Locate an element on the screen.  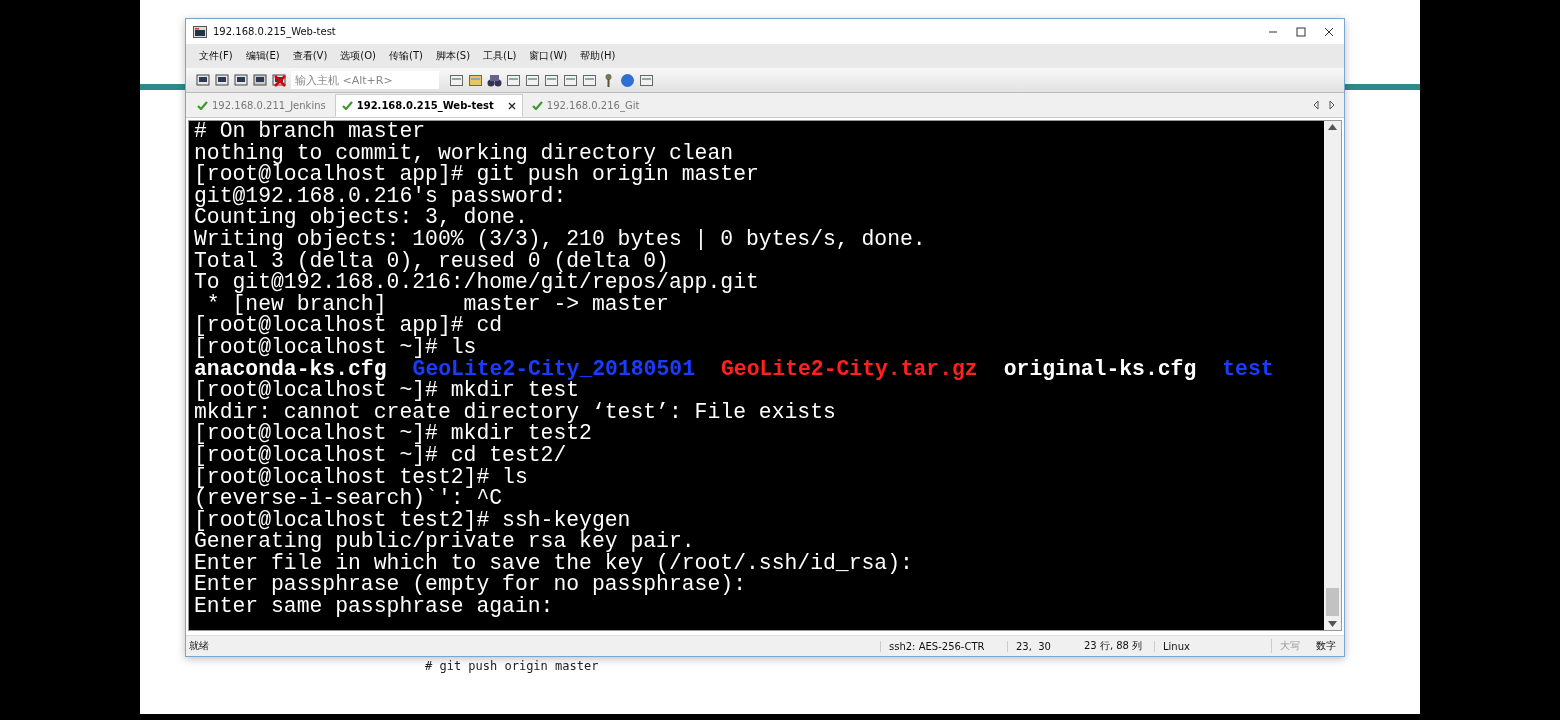
num-lock-indicator: 数字 is located at coordinates (1326, 646).